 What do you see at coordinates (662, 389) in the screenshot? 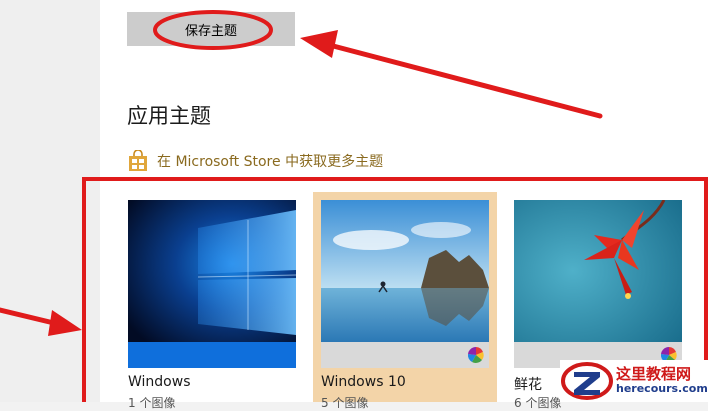
I see `watermark-url: herecours.com` at bounding box center [662, 389].